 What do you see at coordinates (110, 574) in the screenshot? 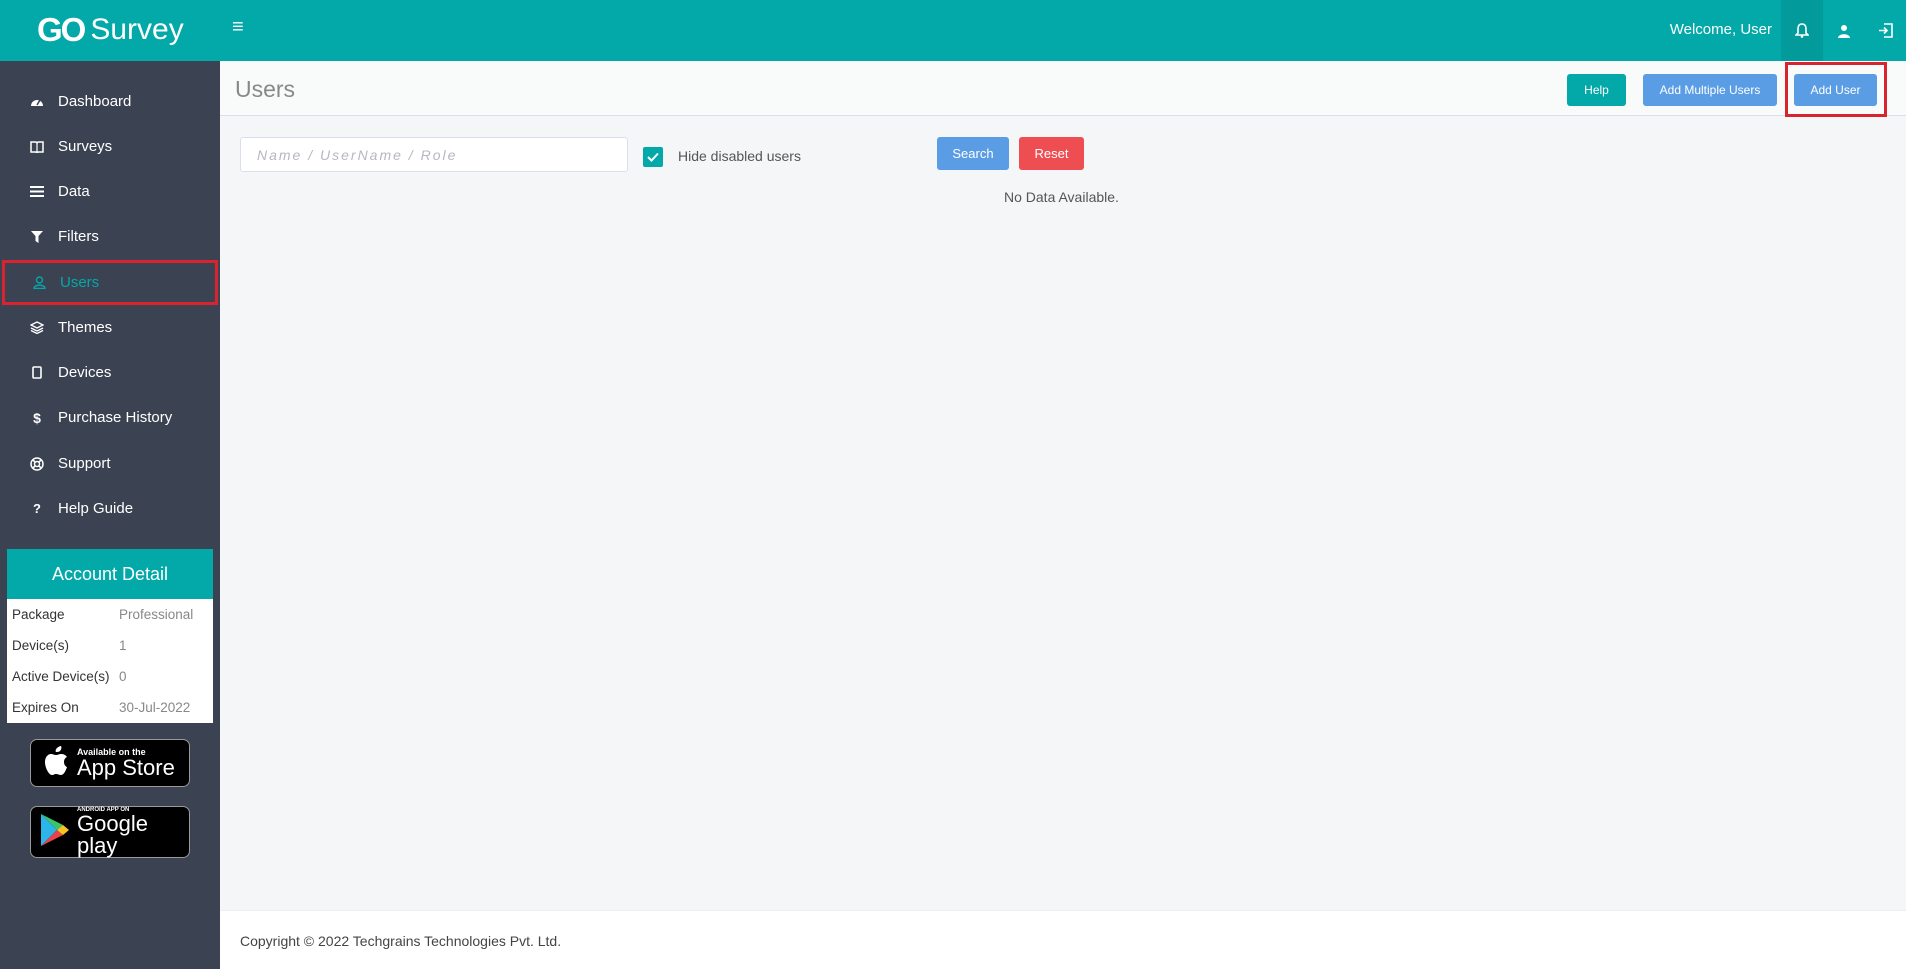
I see `account-detail-title: Account Detail` at bounding box center [110, 574].